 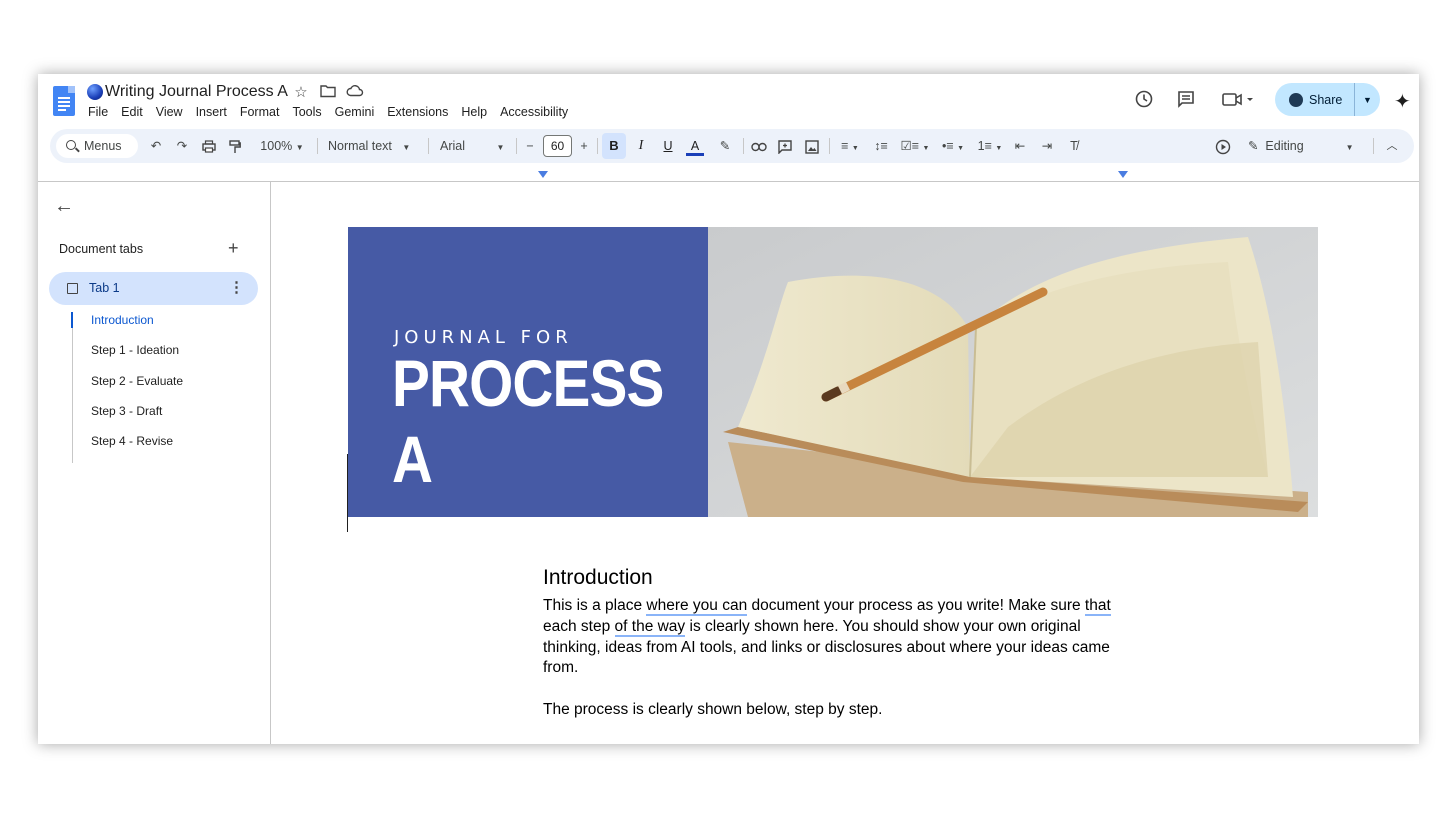 What do you see at coordinates (474, 112) in the screenshot?
I see `menu-help: Help` at bounding box center [474, 112].